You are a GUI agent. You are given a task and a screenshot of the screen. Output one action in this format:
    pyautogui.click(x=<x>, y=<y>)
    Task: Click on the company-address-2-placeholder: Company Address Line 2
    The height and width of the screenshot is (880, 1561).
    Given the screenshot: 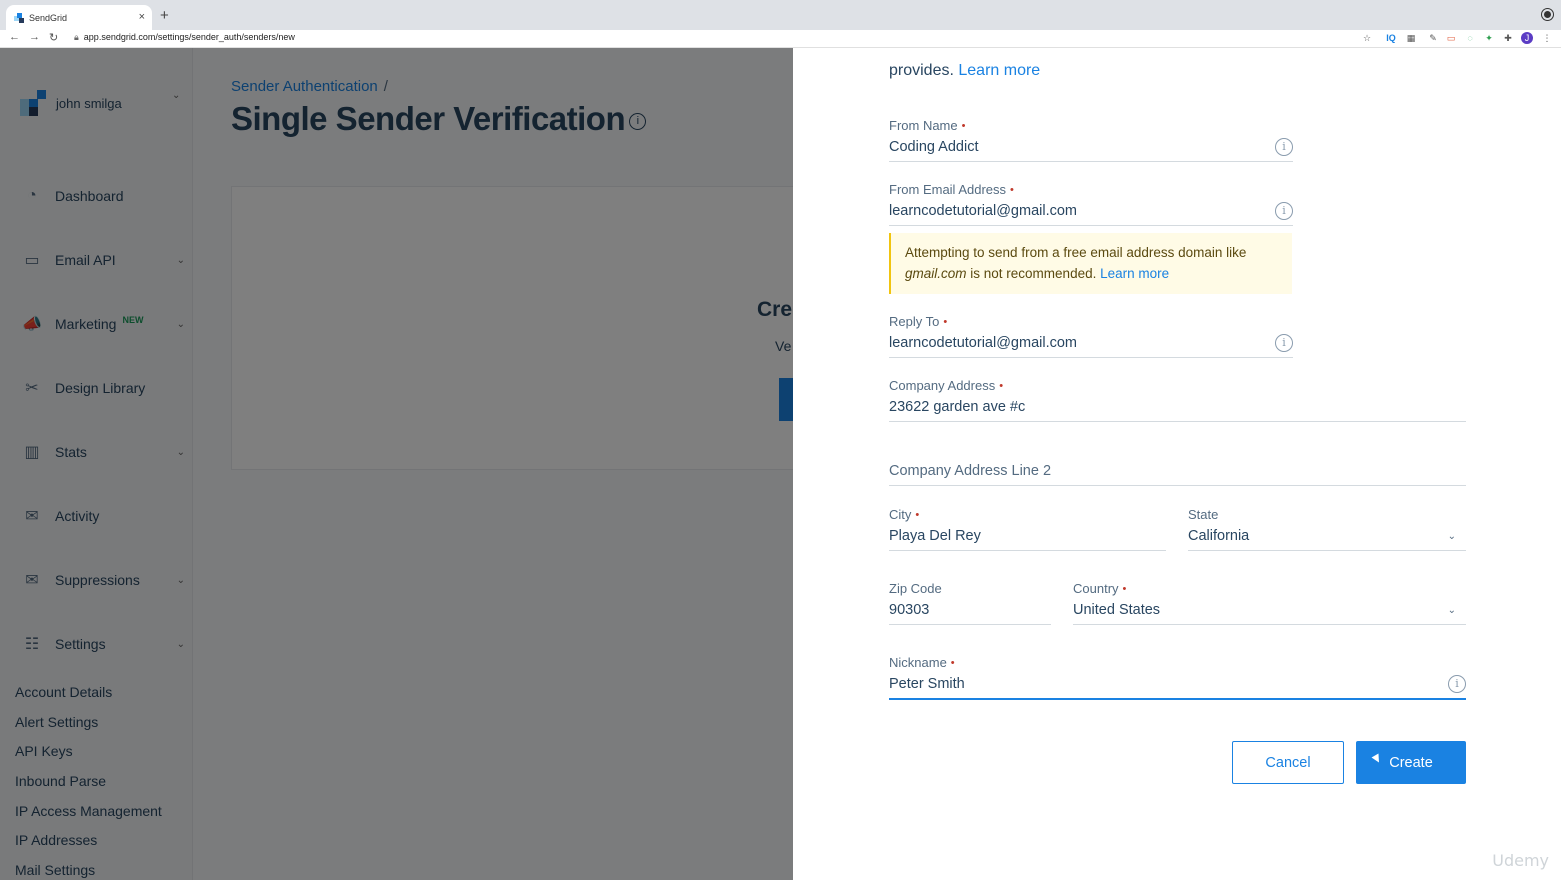 What is the action you would take?
    pyautogui.click(x=970, y=471)
    